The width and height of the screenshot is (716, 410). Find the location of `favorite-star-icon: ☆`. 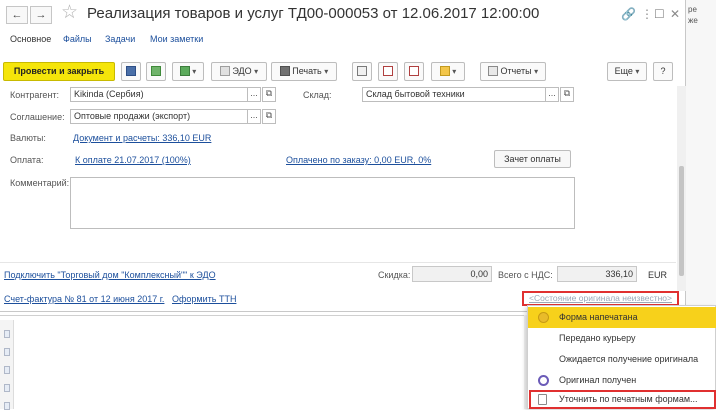

favorite-star-icon: ☆ is located at coordinates (69, 13).